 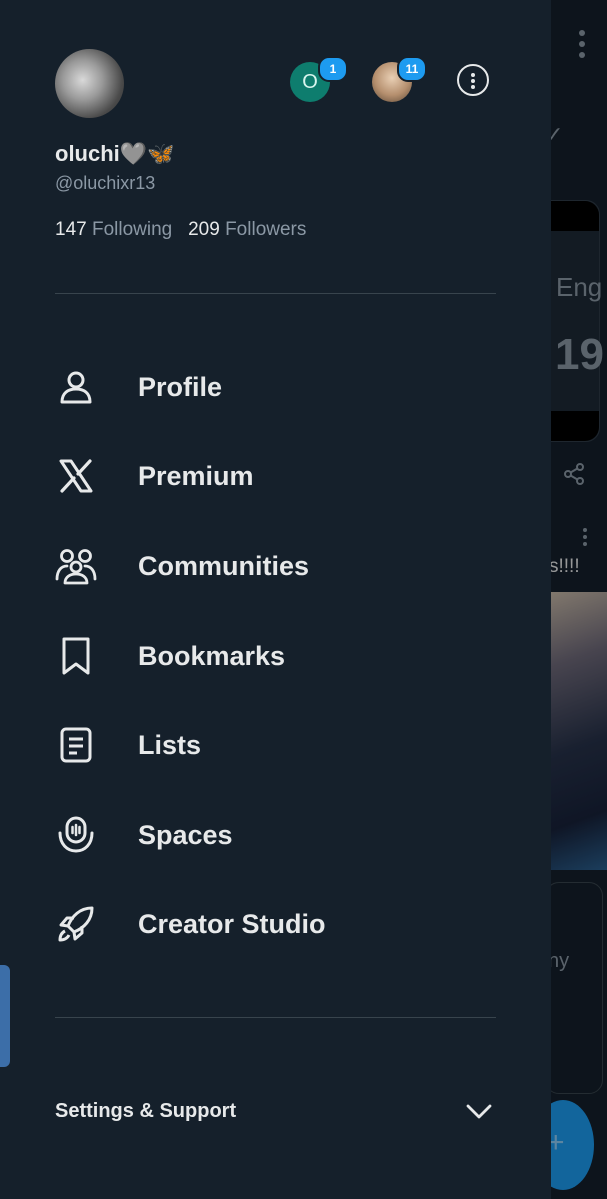 I want to click on menu-item-label: Communities, so click(x=224, y=565).